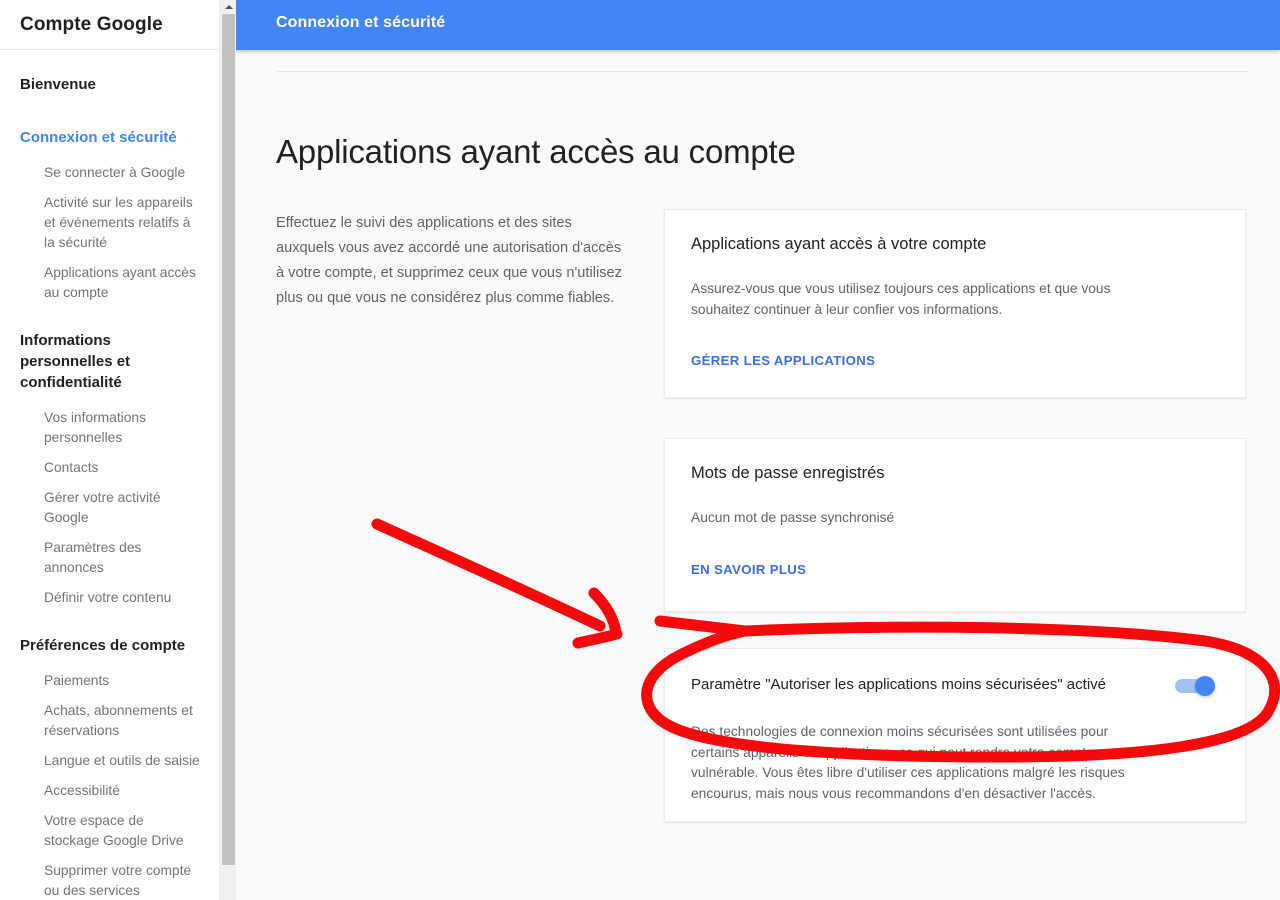  What do you see at coordinates (91, 24) in the screenshot?
I see `sidebar-brand-title: Compte Google` at bounding box center [91, 24].